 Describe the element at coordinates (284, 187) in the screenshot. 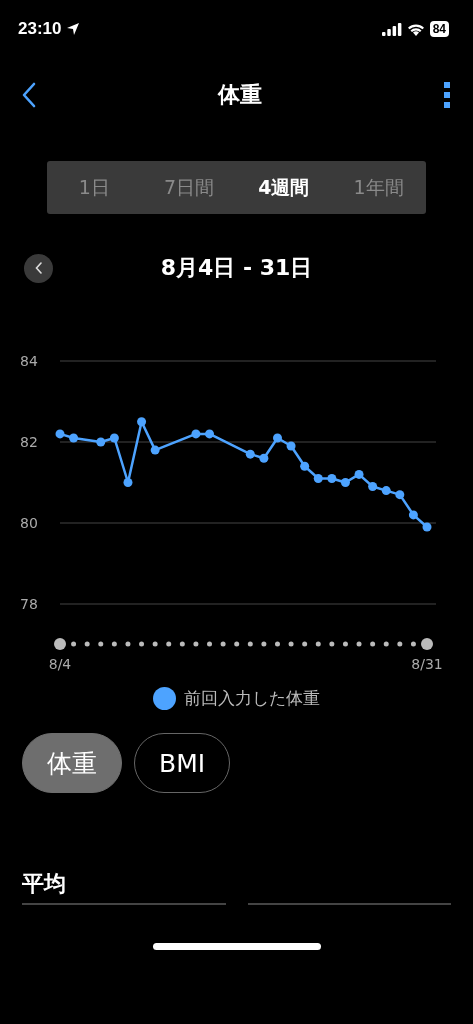

I see `period-tab: 4週間` at that location.